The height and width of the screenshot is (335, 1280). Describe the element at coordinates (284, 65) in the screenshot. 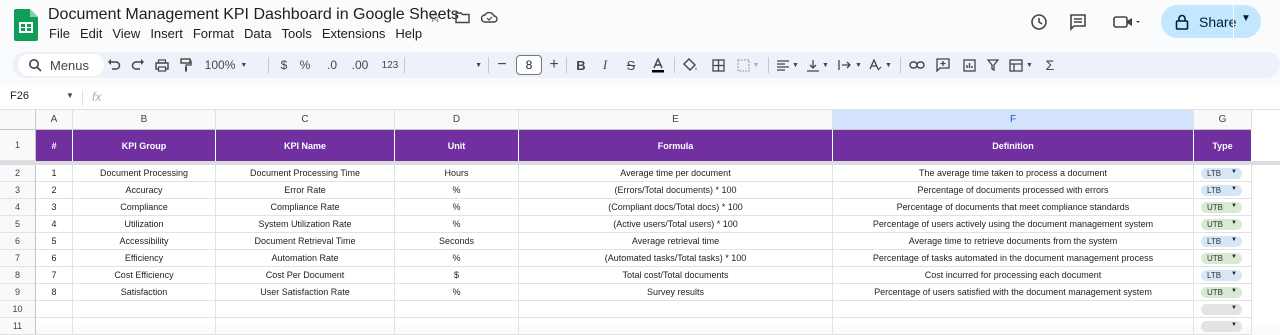

I see `currency-format-button: $` at that location.